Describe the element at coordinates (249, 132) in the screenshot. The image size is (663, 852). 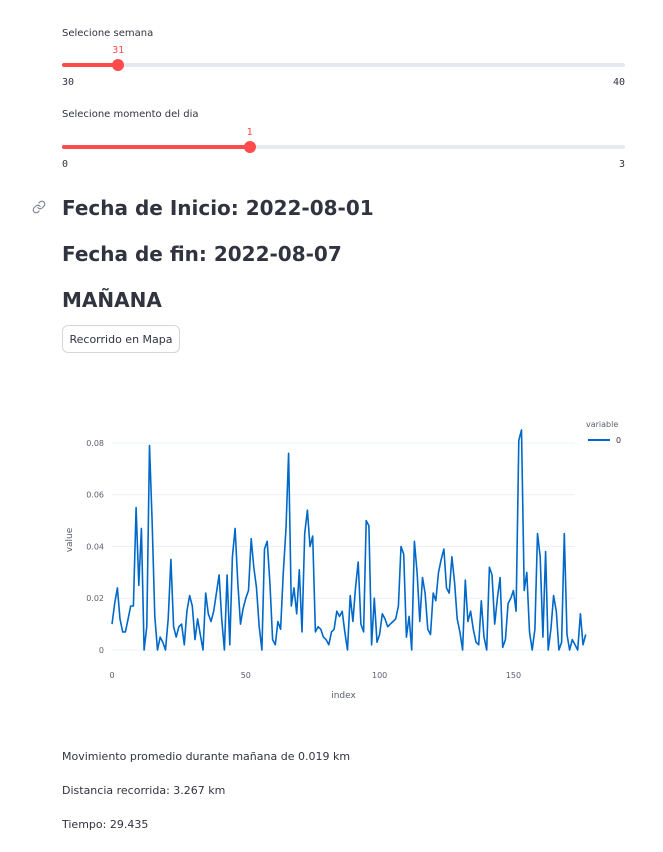
I see `moment-slider-value: 1` at that location.